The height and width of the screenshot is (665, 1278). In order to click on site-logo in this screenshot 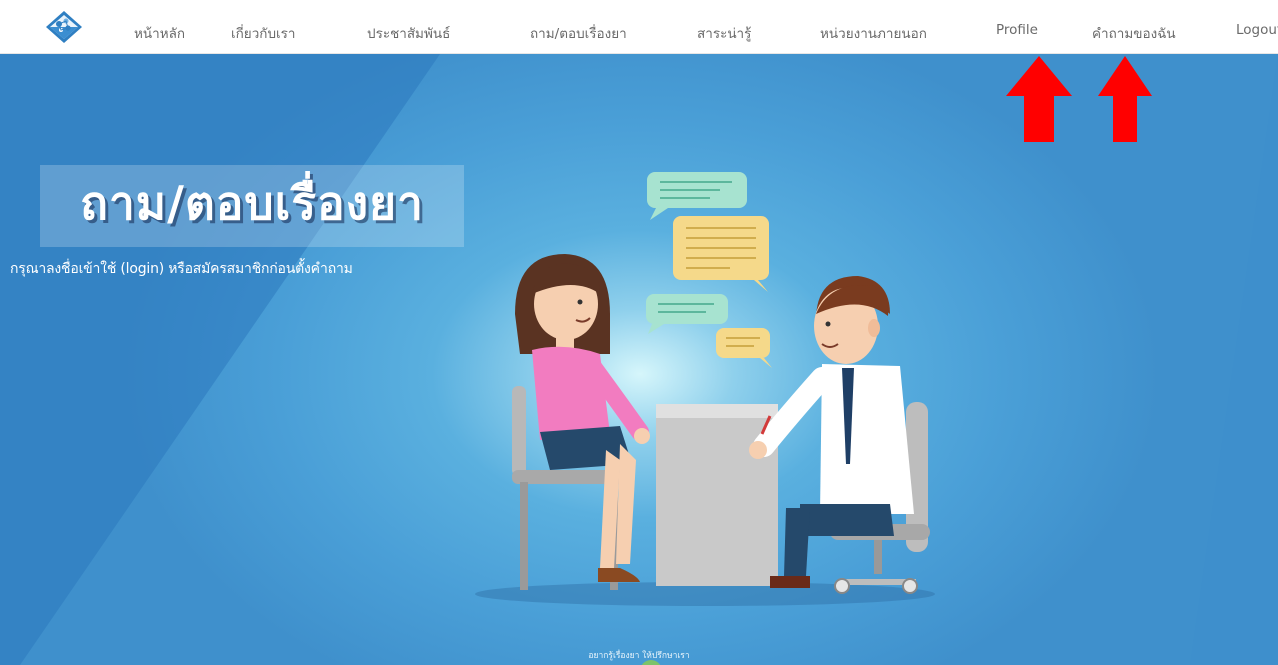, I will do `click(64, 27)`.